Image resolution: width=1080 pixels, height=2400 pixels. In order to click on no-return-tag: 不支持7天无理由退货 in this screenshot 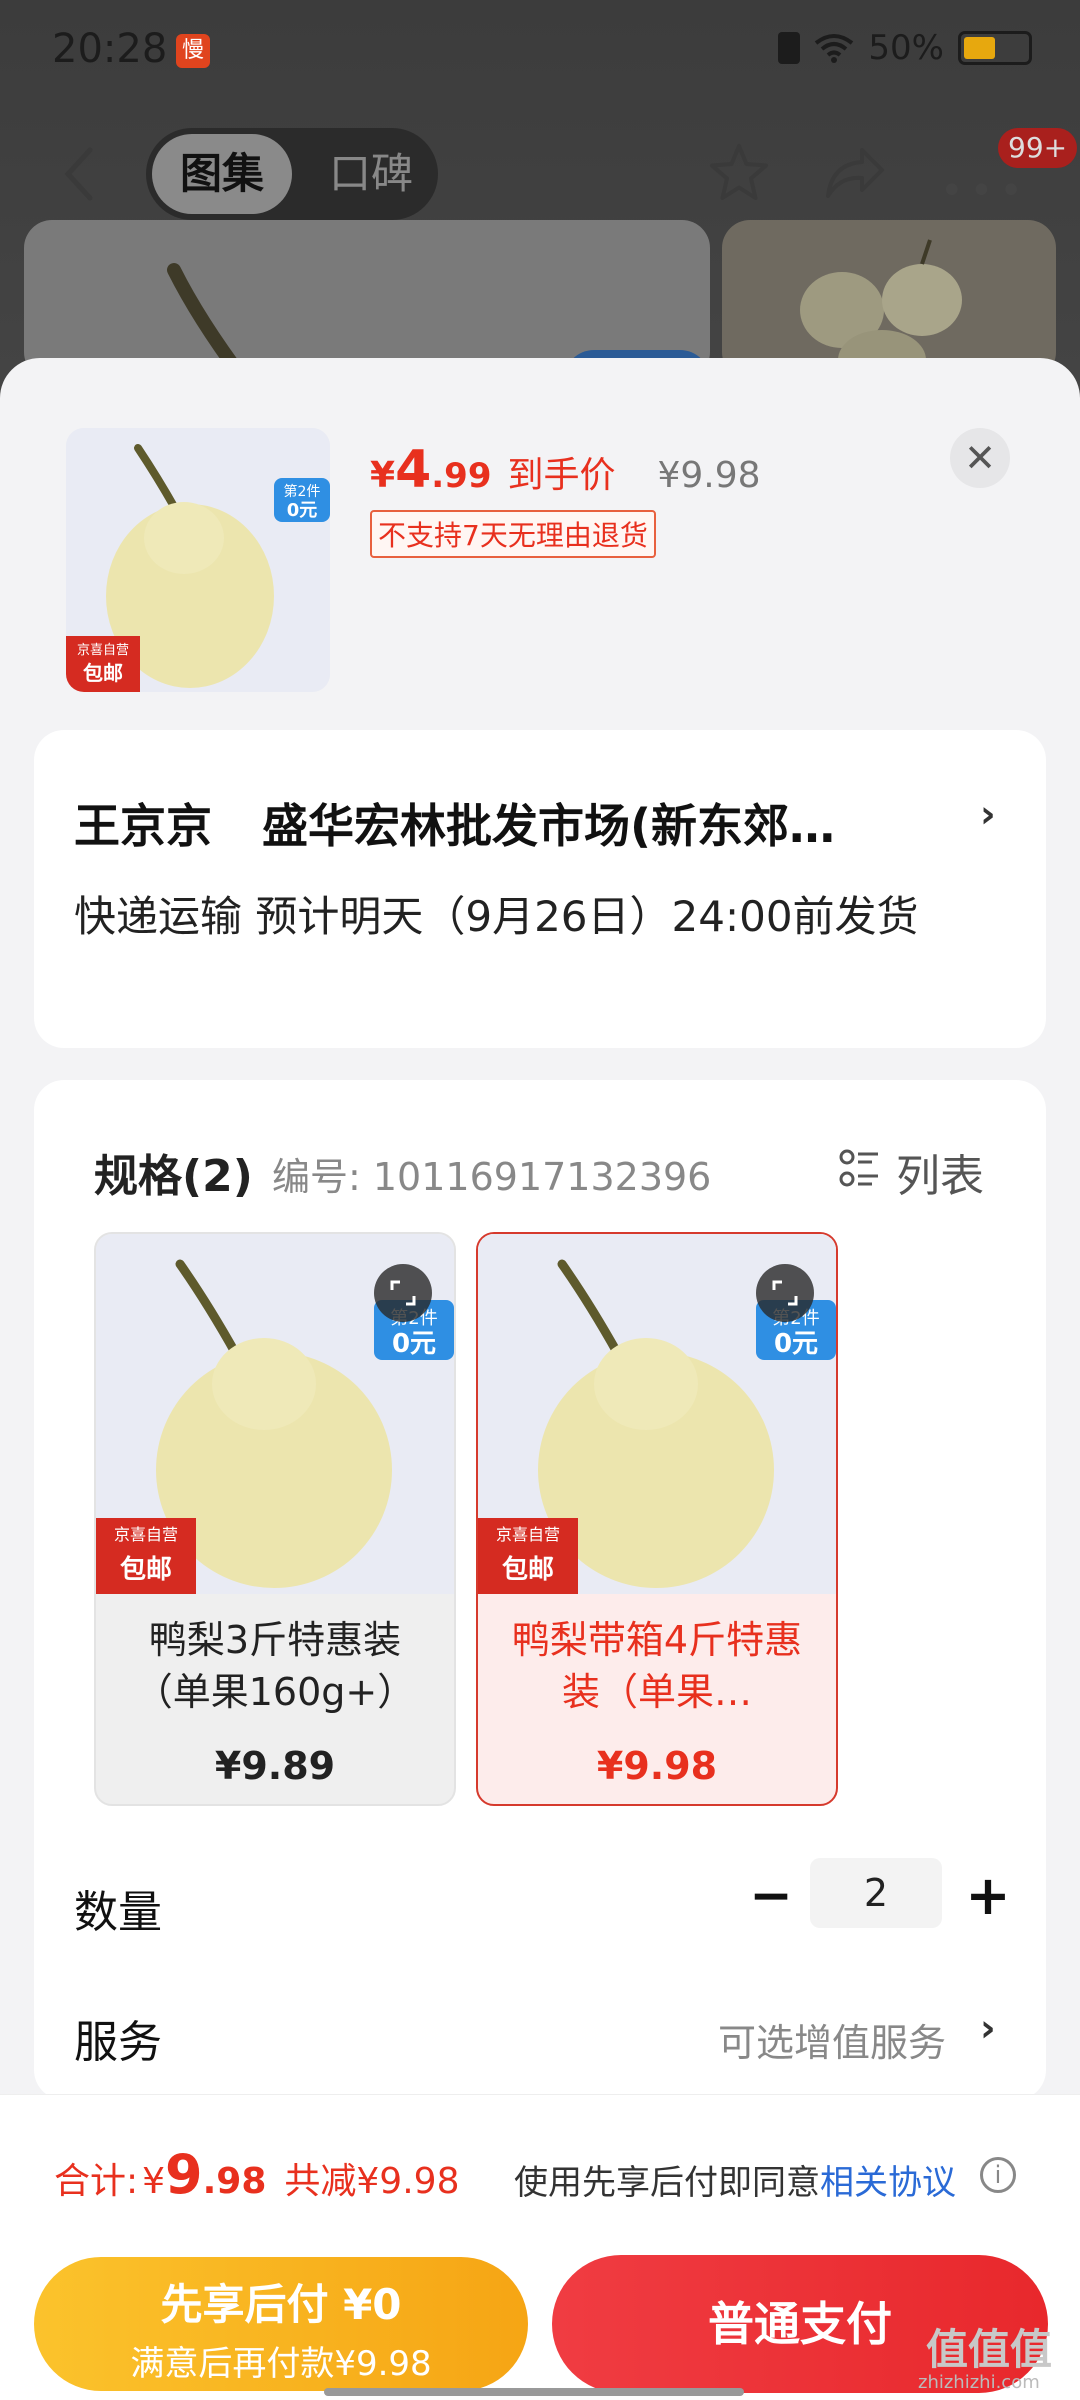, I will do `click(513, 534)`.